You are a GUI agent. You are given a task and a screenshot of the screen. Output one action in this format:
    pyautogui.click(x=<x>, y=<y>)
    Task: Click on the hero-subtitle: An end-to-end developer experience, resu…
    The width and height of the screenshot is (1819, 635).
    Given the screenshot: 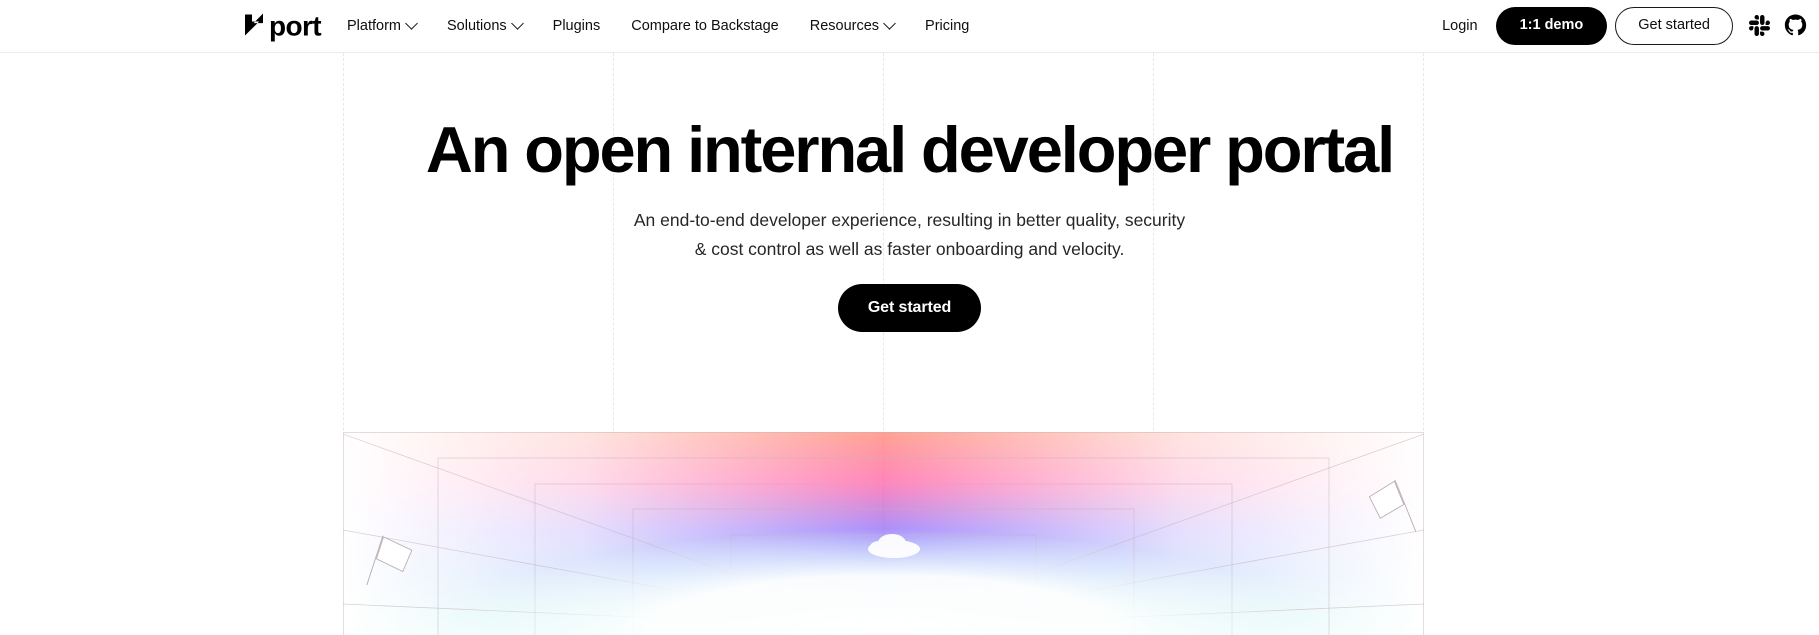 What is the action you would take?
    pyautogui.click(x=909, y=234)
    